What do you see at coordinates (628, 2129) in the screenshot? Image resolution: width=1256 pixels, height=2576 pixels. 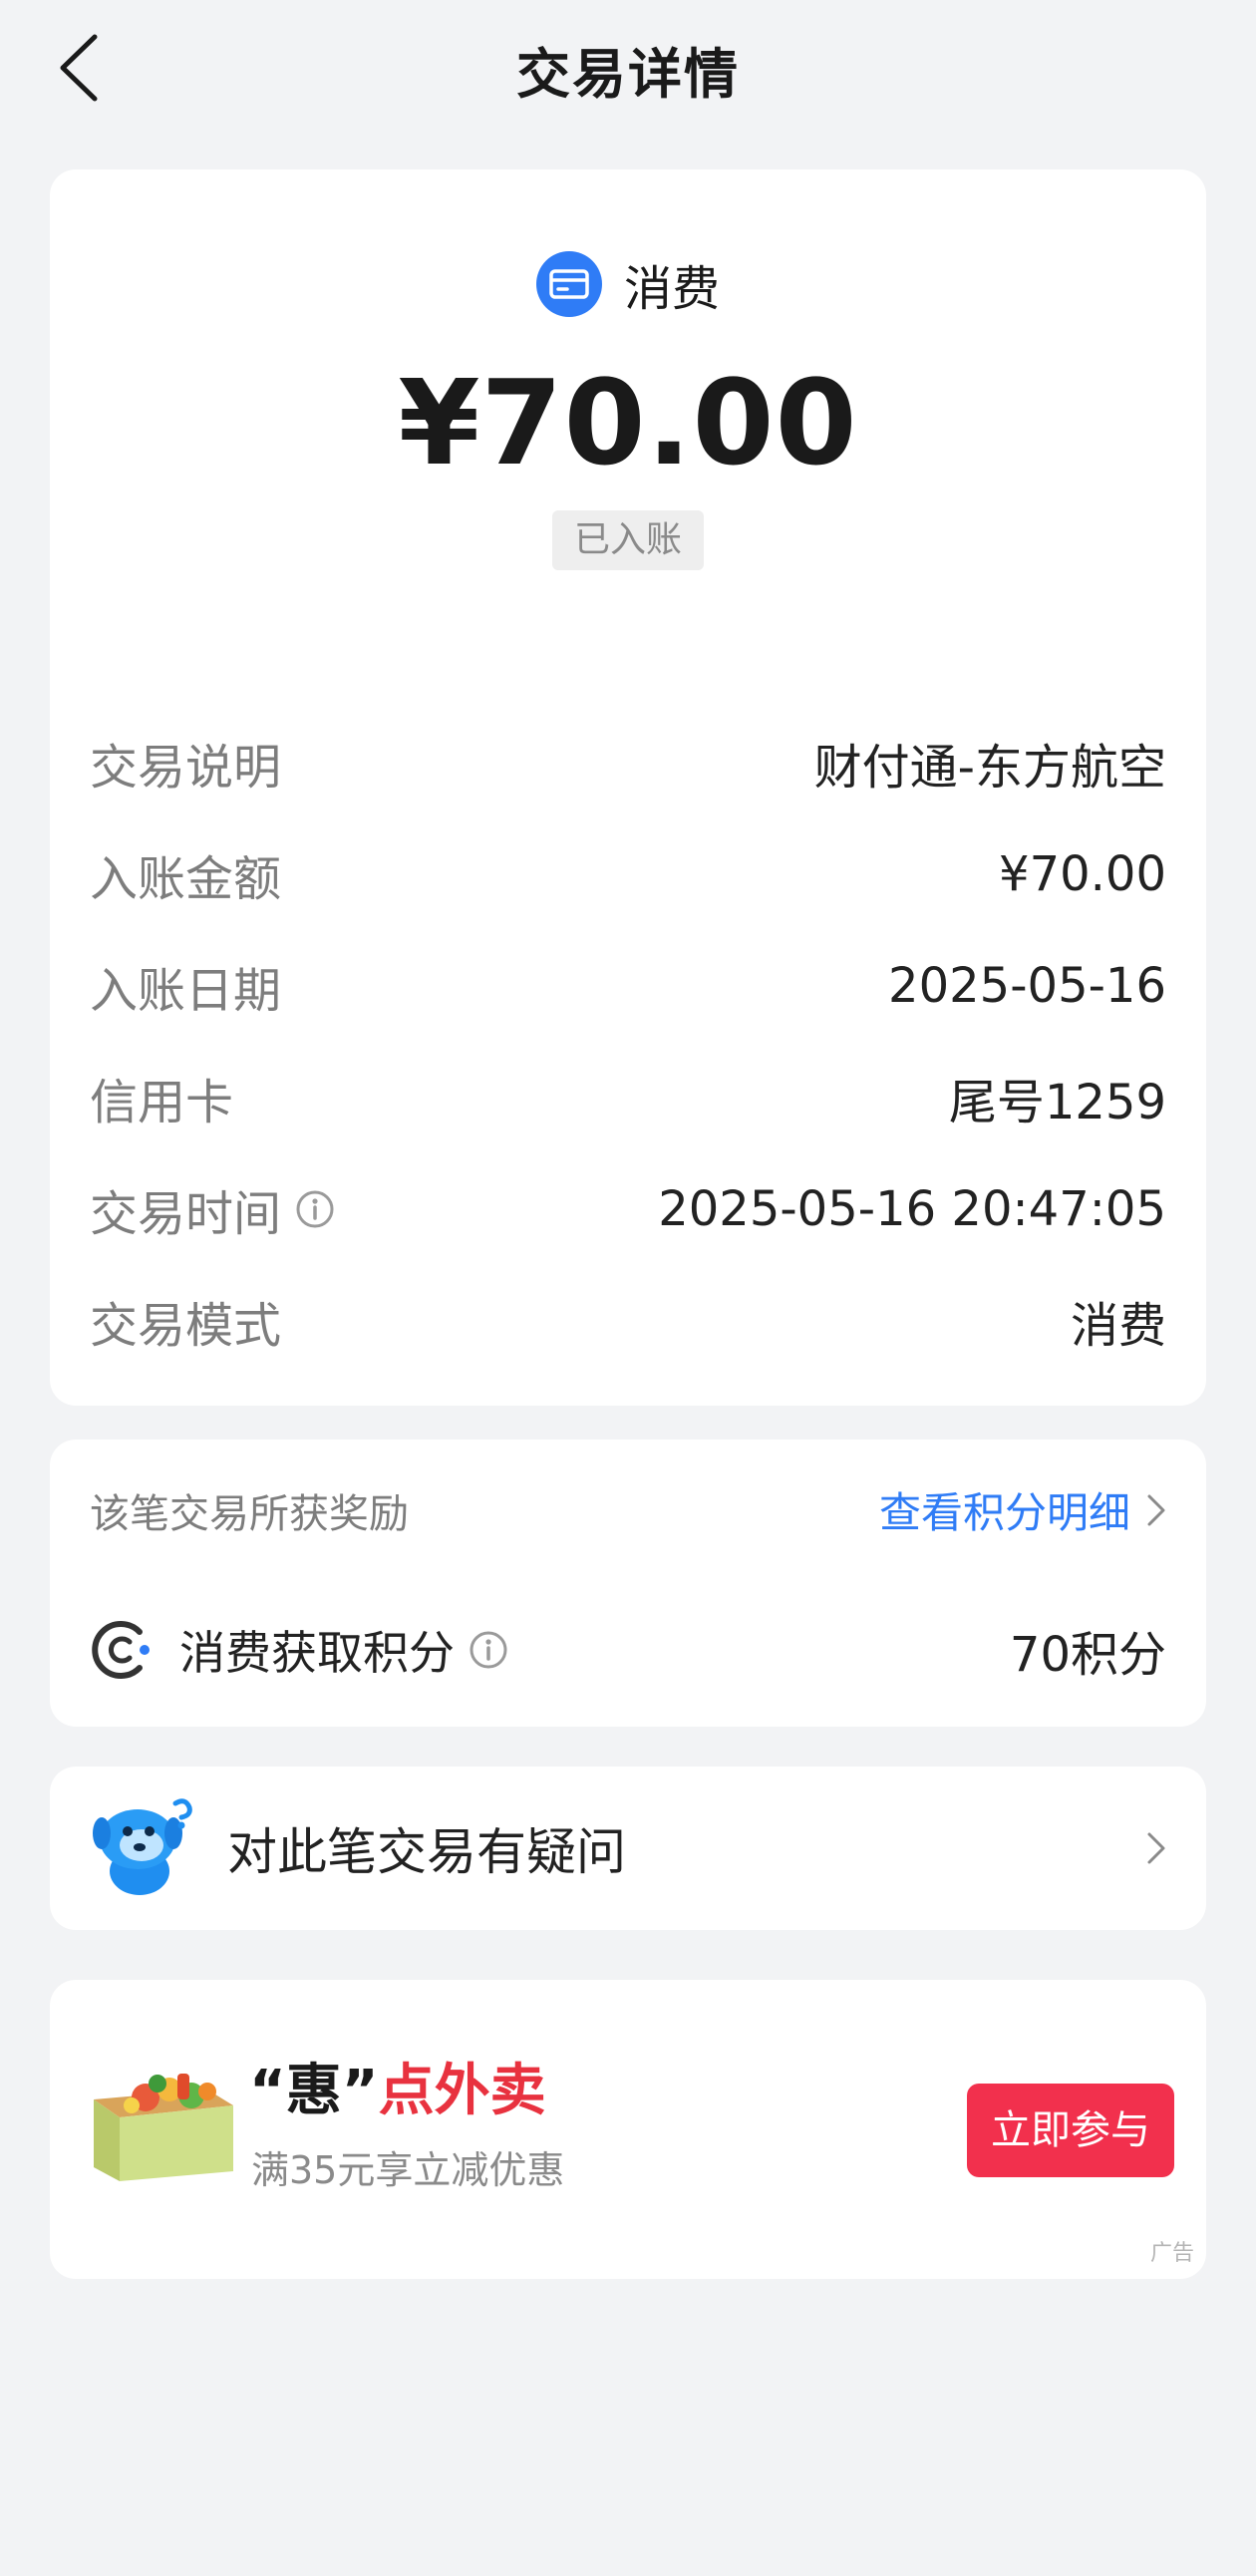 I see `ad-banner: “惠”点外卖 满35元享立减优惠 立即参与 广告` at bounding box center [628, 2129].